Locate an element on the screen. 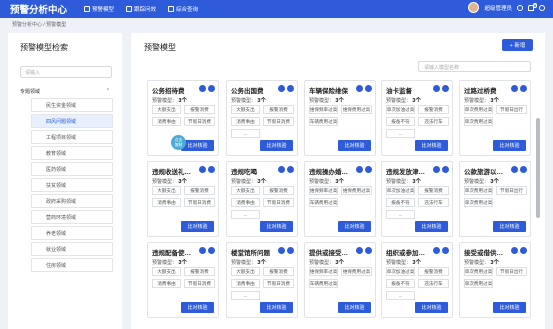 The width and height of the screenshot is (553, 329). card-tag: 消费事由 is located at coordinates (166, 283).